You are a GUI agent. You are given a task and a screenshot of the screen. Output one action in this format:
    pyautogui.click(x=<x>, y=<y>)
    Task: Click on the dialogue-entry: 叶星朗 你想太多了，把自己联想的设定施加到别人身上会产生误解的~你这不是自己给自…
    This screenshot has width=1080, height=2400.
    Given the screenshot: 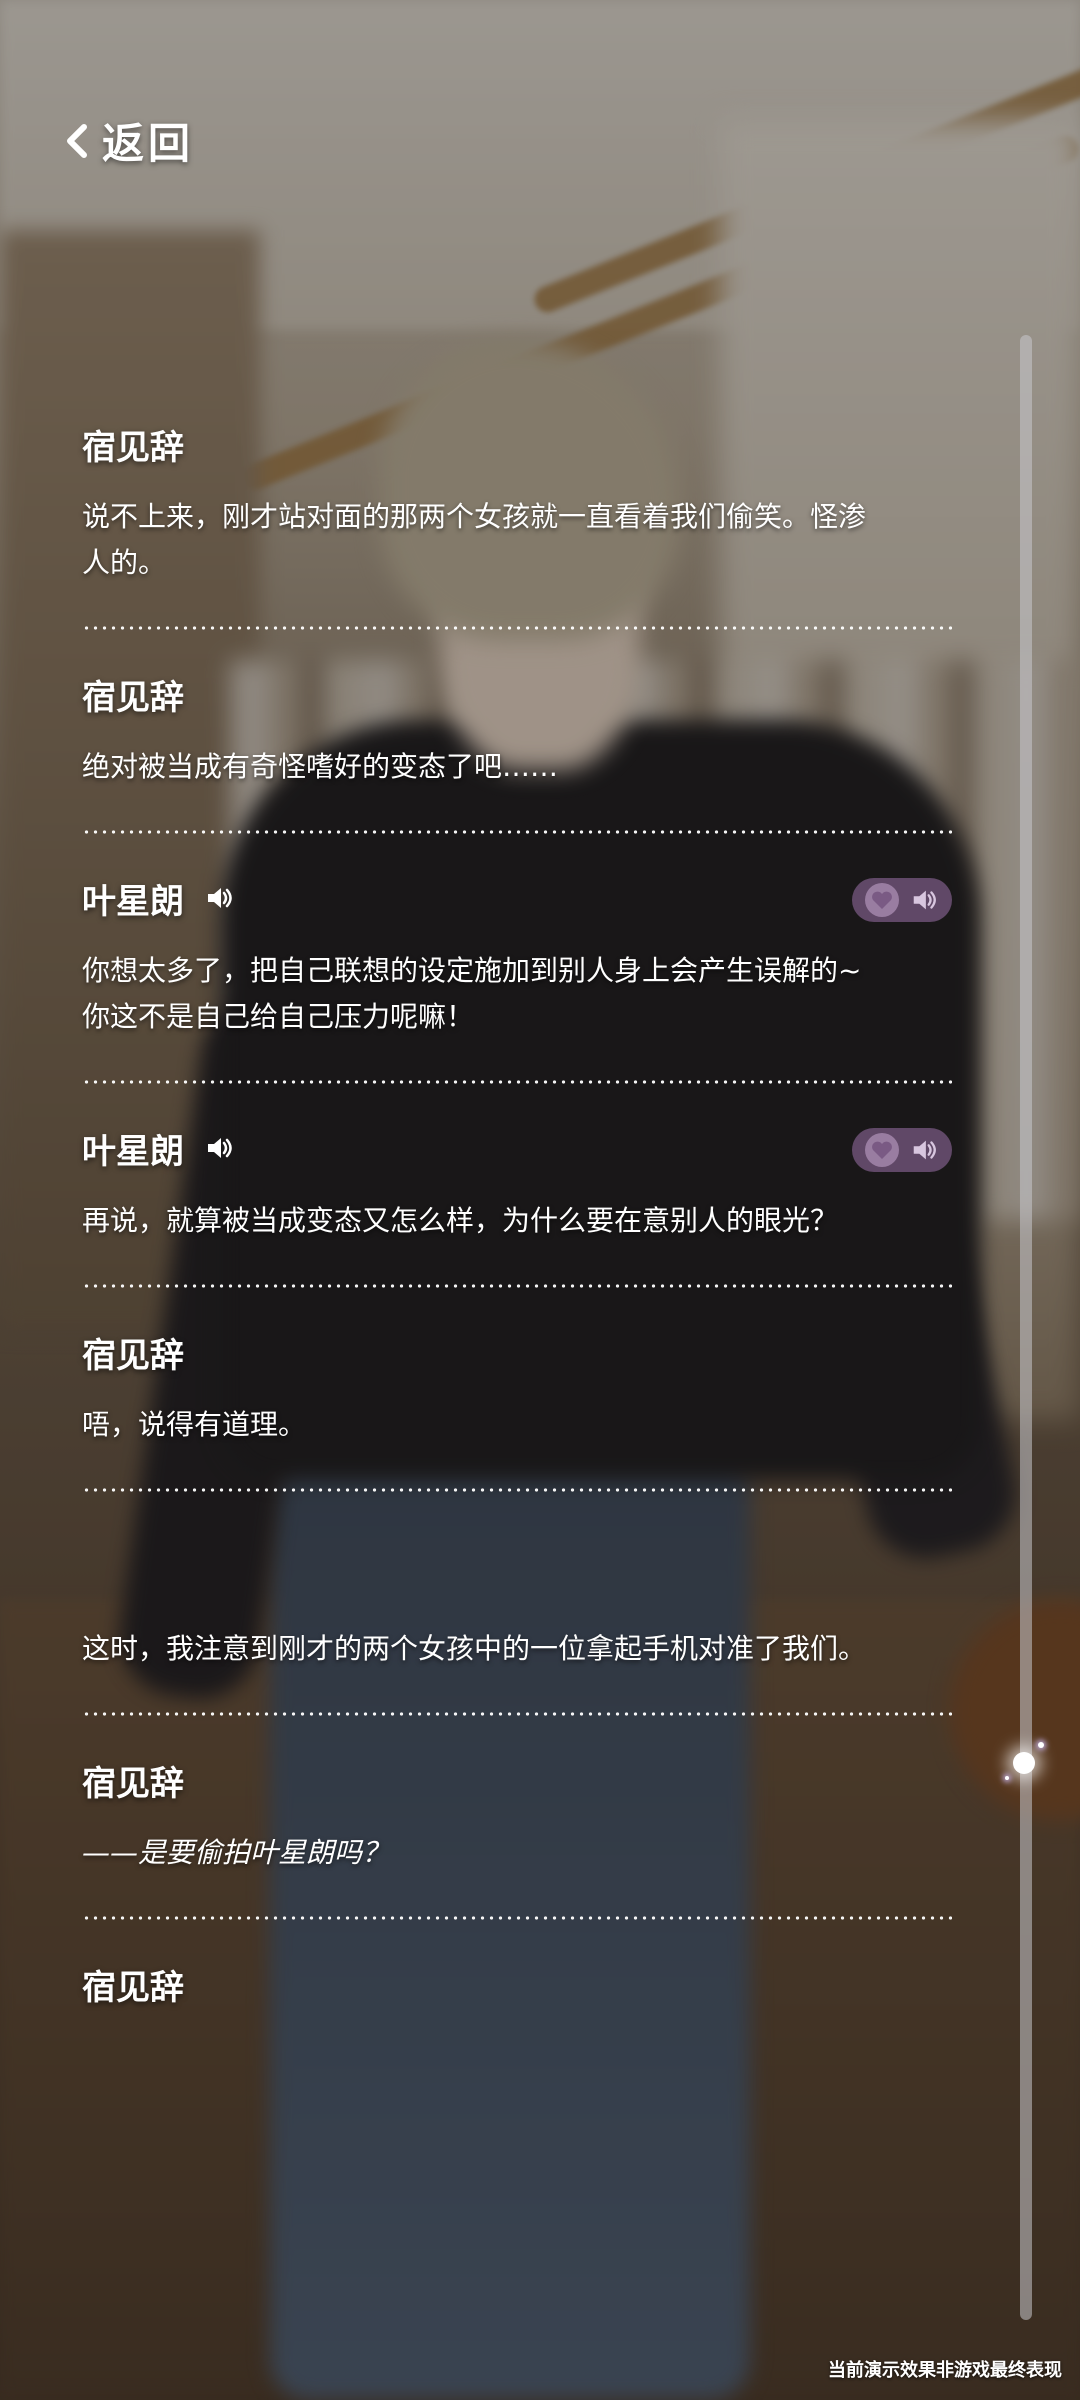 What is the action you would take?
    pyautogui.click(x=517, y=959)
    